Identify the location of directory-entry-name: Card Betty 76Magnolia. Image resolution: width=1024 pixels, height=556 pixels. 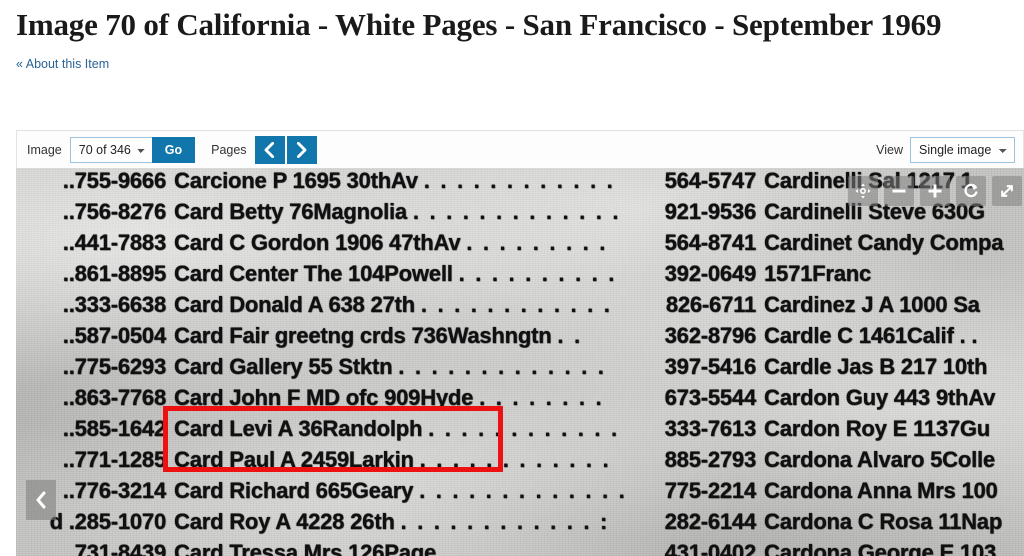
(290, 211).